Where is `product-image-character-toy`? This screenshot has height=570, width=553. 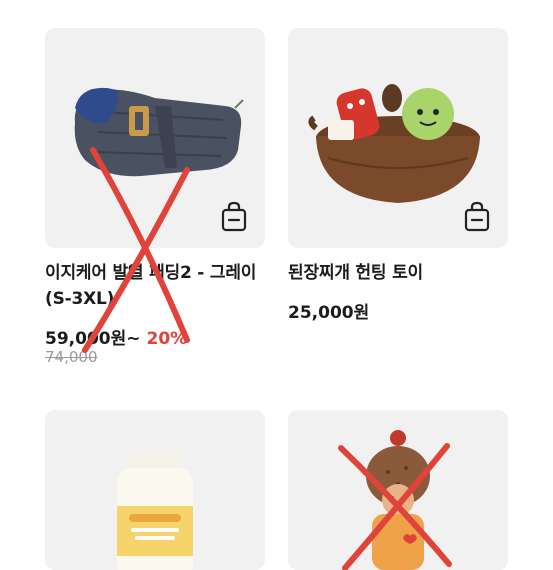
product-image-character-toy is located at coordinates (398, 490).